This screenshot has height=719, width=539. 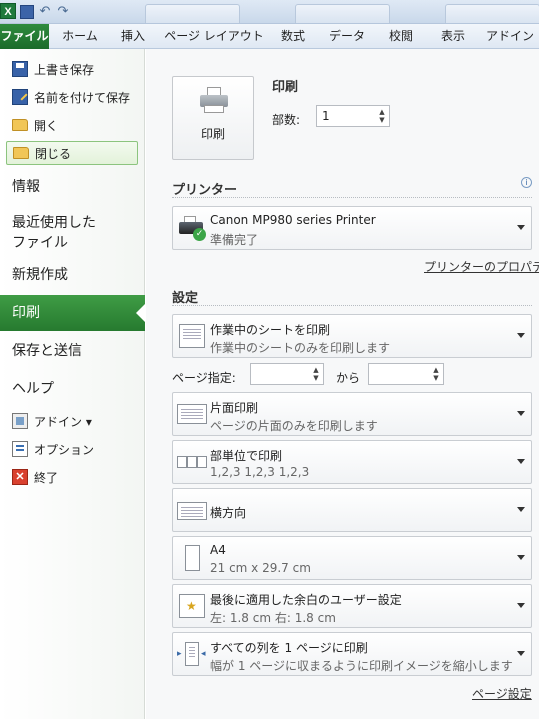 I want to click on collate-dropdown: 部単位で印刷 1,2,3 1,2,3 1,2,3, so click(x=352, y=462).